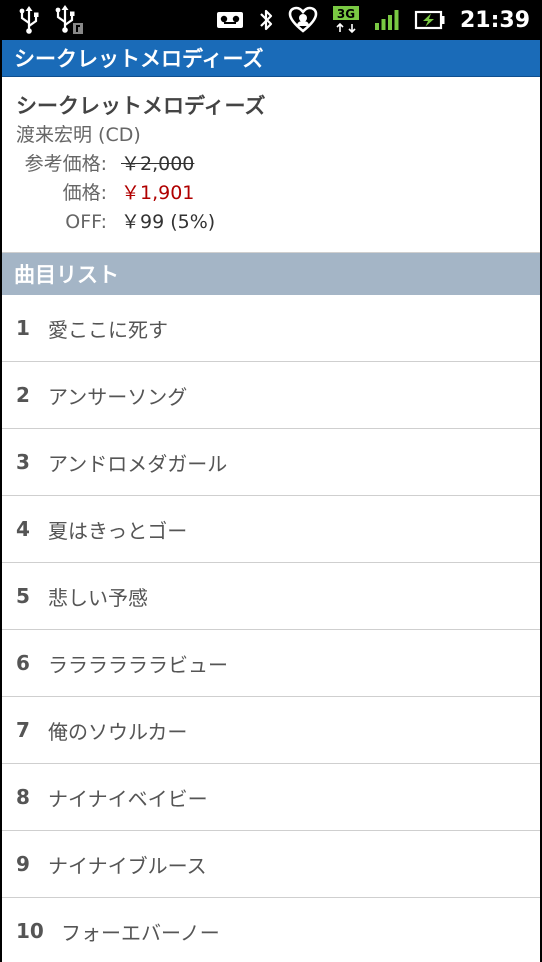 Image resolution: width=542 pixels, height=962 pixels. What do you see at coordinates (23, 462) in the screenshot?
I see `track-number: 3` at bounding box center [23, 462].